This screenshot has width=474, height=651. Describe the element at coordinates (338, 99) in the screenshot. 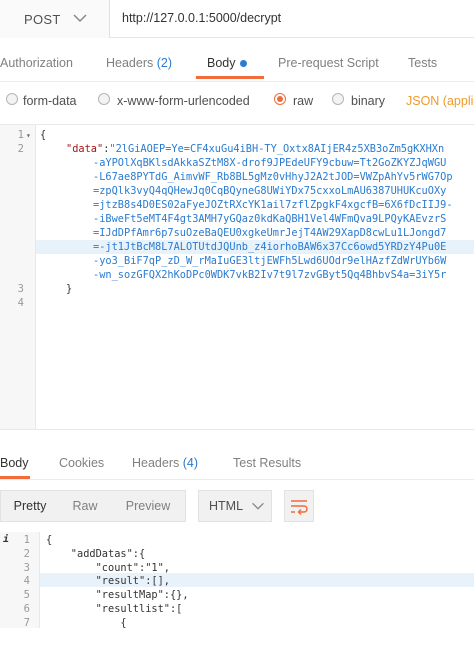

I see `radio-binary` at that location.